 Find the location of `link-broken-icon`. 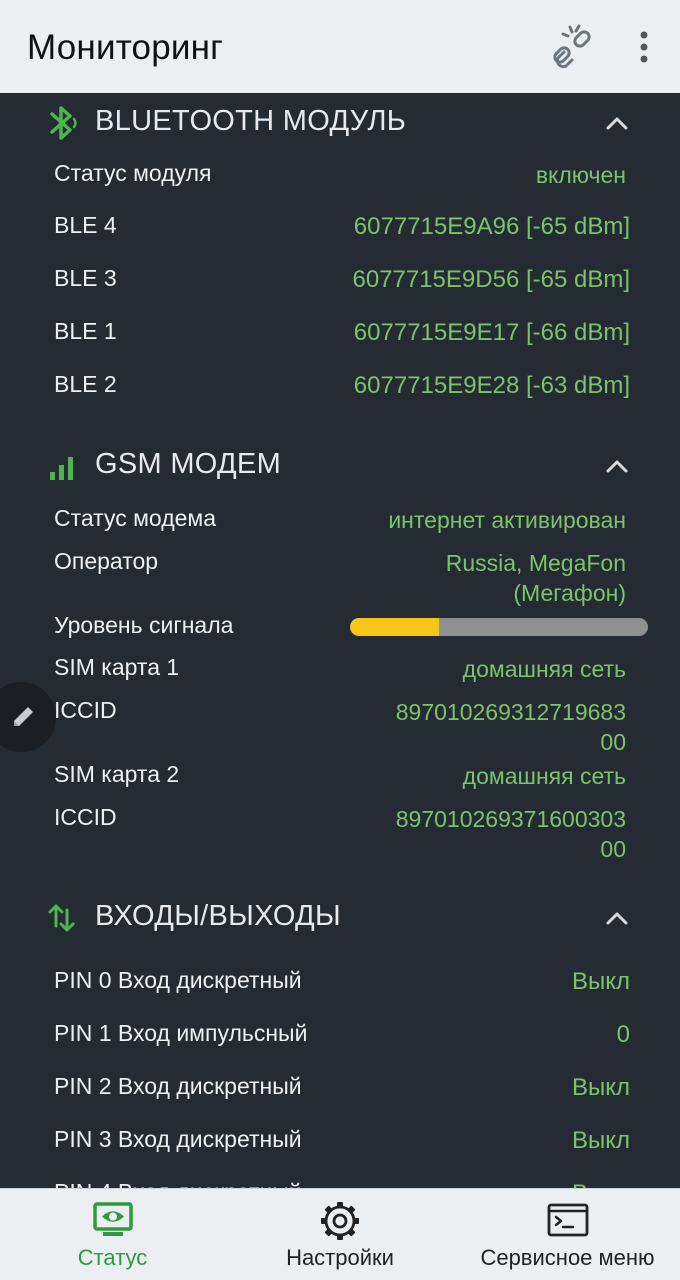

link-broken-icon is located at coordinates (573, 47).